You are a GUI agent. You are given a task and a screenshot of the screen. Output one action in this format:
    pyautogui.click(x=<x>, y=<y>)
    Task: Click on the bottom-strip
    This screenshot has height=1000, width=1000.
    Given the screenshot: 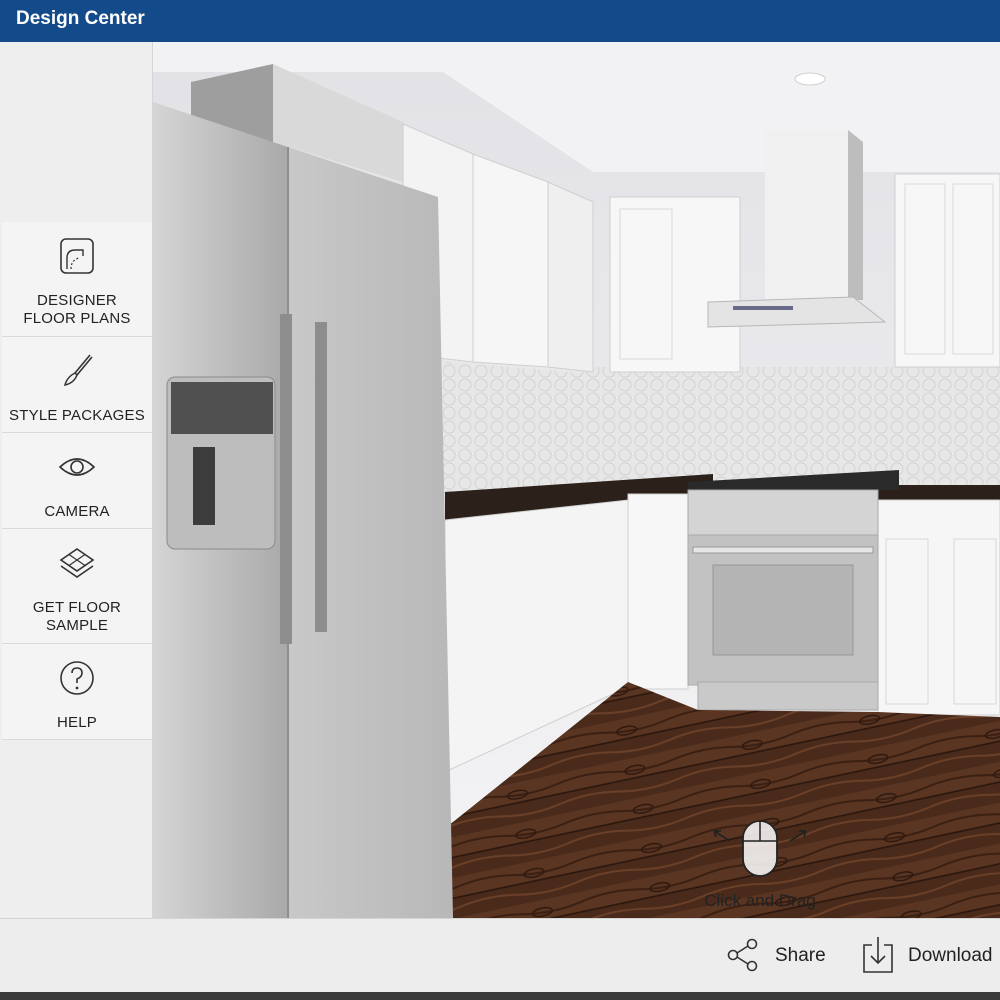 What is the action you would take?
    pyautogui.click(x=500, y=996)
    